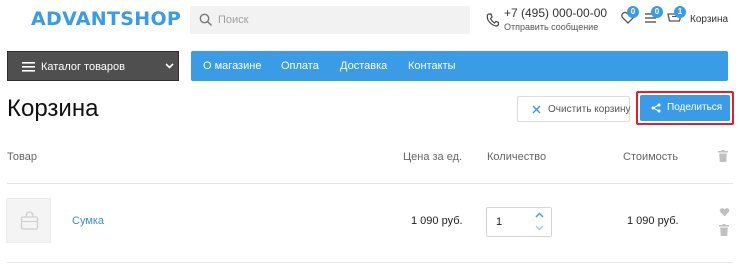  I want to click on chevron-up-icon, so click(539, 215).